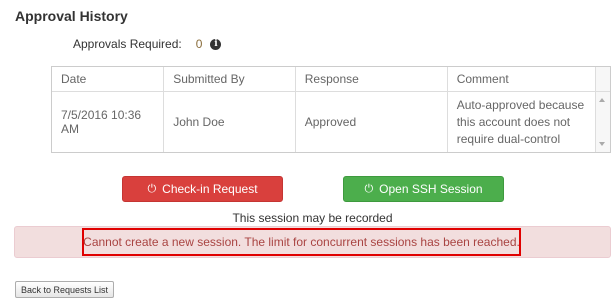 The image size is (615, 299). Describe the element at coordinates (522, 79) in the screenshot. I see `column-header-comment: Comment` at that location.